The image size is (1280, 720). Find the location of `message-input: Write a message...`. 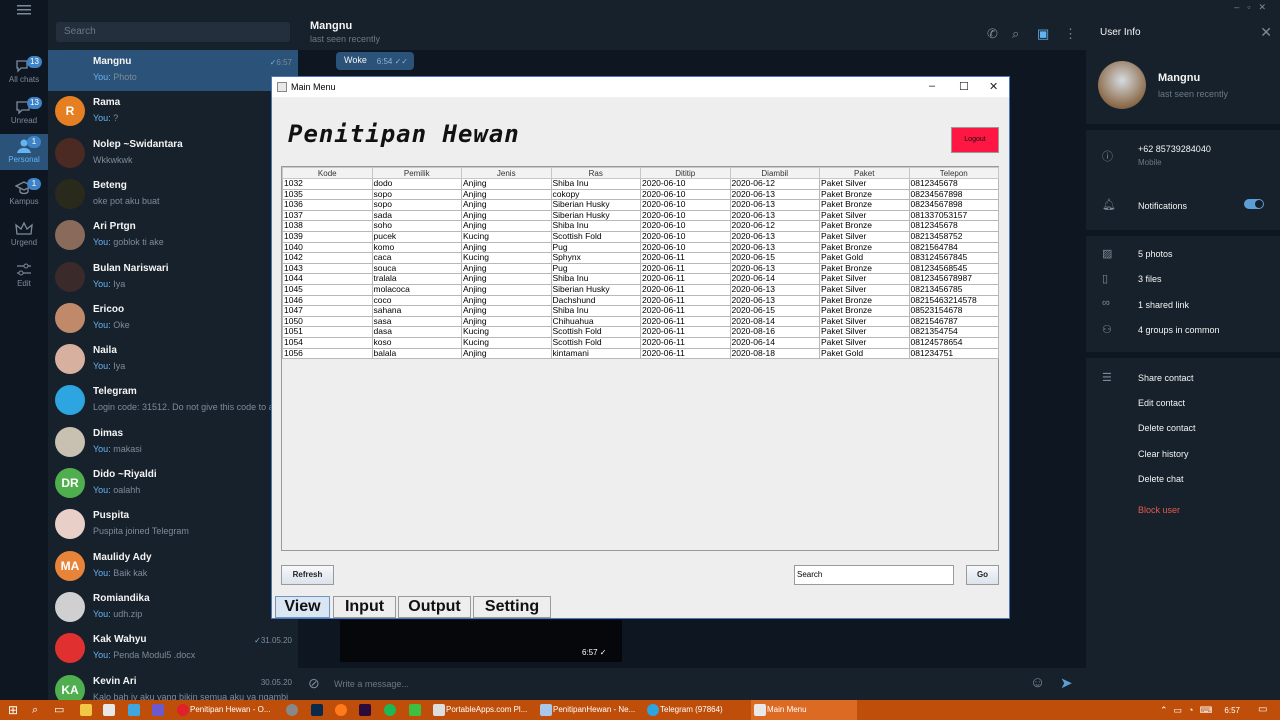

message-input: Write a message... is located at coordinates (371, 684).